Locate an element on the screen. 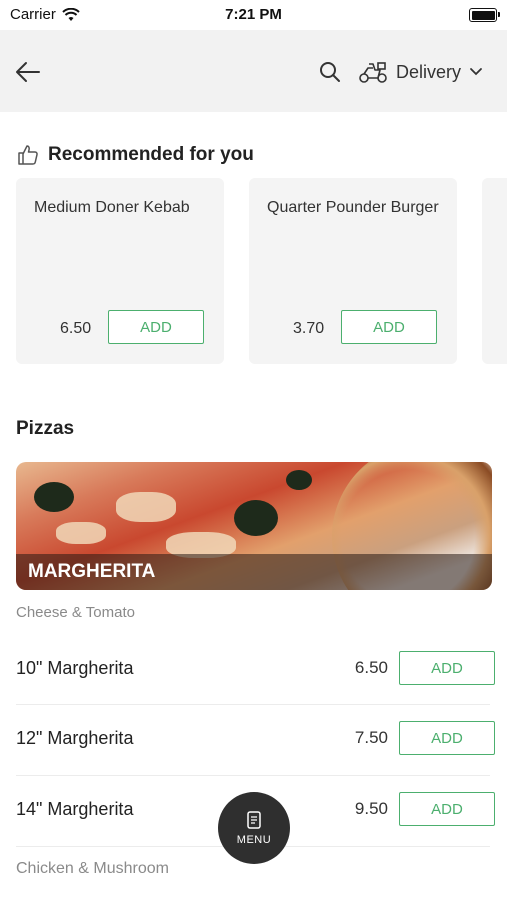 The width and height of the screenshot is (507, 900). back-button is located at coordinates (28, 72).